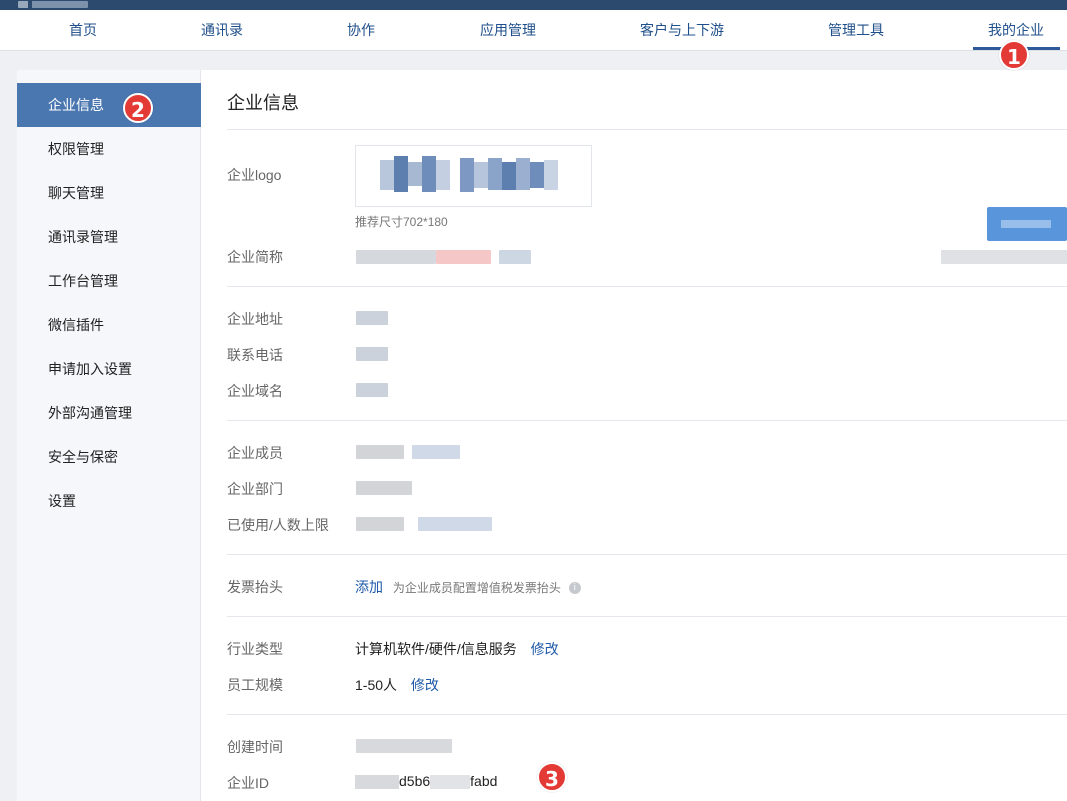 This screenshot has height=801, width=1067. I want to click on edit-industry-link: 修改, so click(545, 649).